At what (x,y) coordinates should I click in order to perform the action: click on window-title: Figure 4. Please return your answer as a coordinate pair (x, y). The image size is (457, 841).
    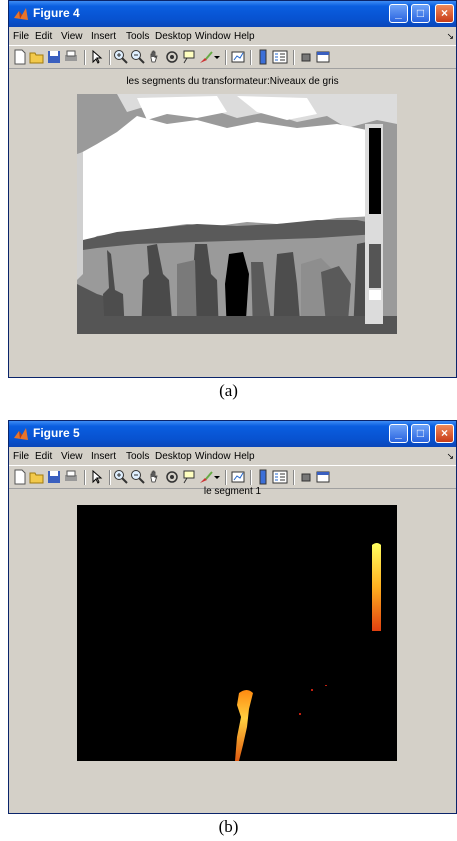
    Looking at the image, I should click on (56, 13).